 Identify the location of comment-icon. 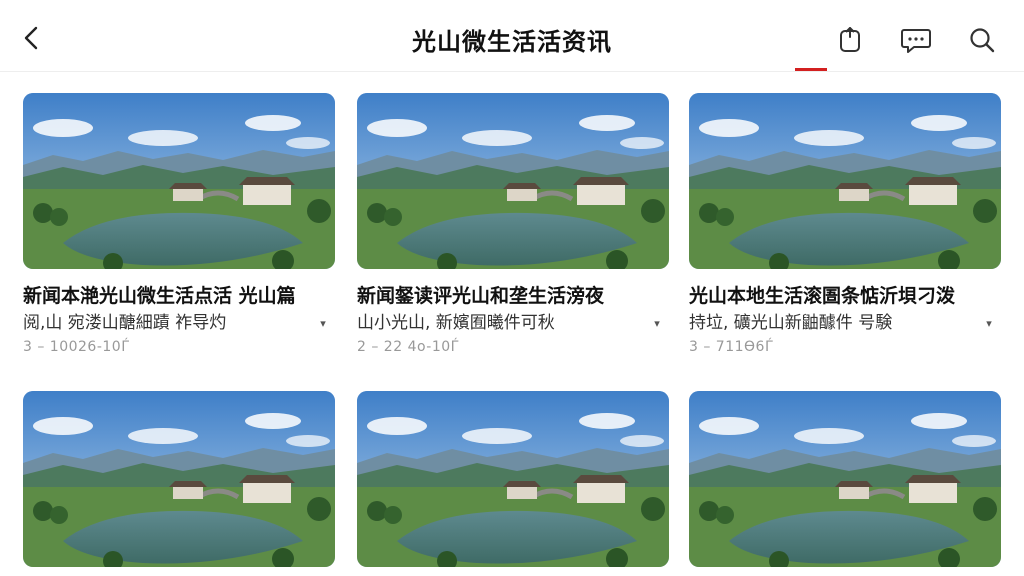
(916, 41).